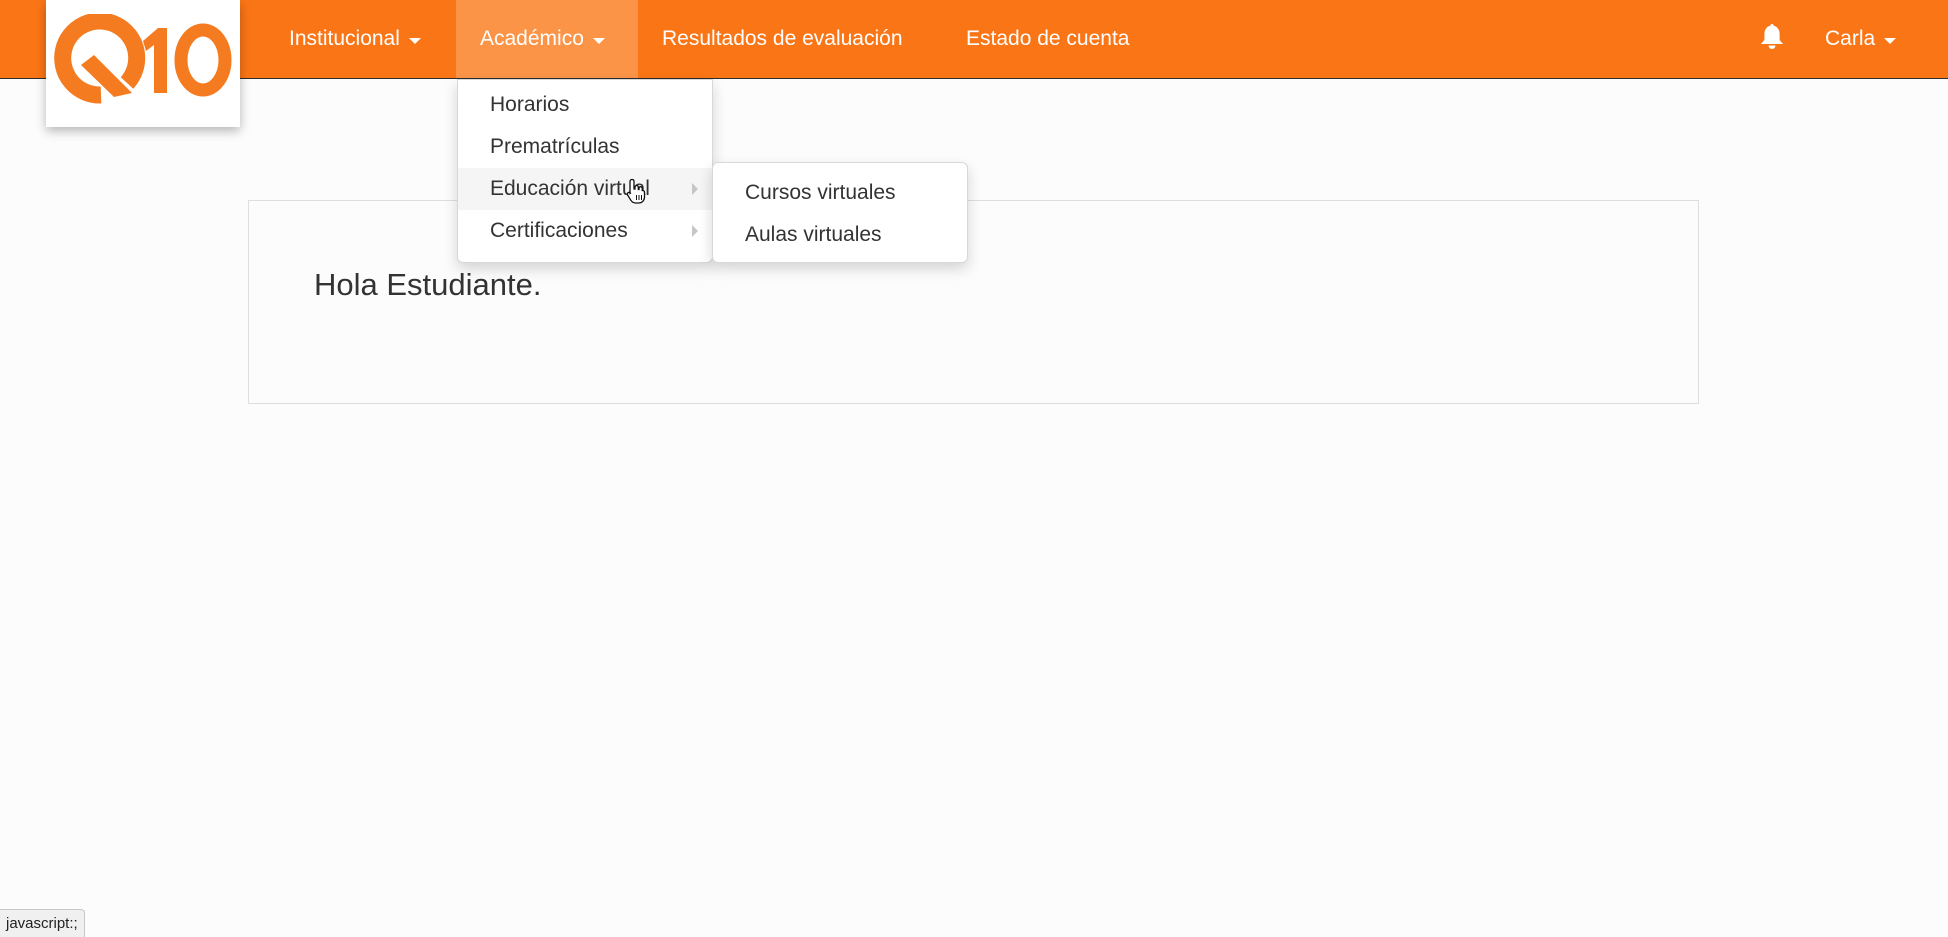  I want to click on menu-item-prematriculas: Prematrículas, so click(585, 147).